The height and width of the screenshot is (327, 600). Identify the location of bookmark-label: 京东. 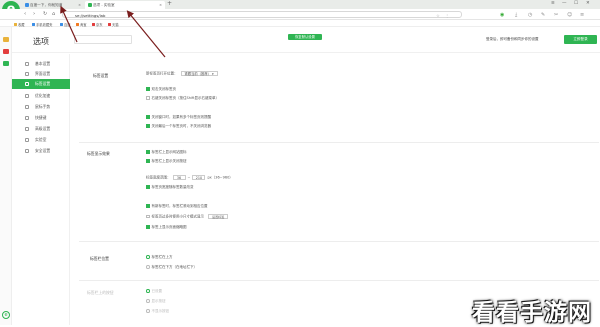
(99, 24).